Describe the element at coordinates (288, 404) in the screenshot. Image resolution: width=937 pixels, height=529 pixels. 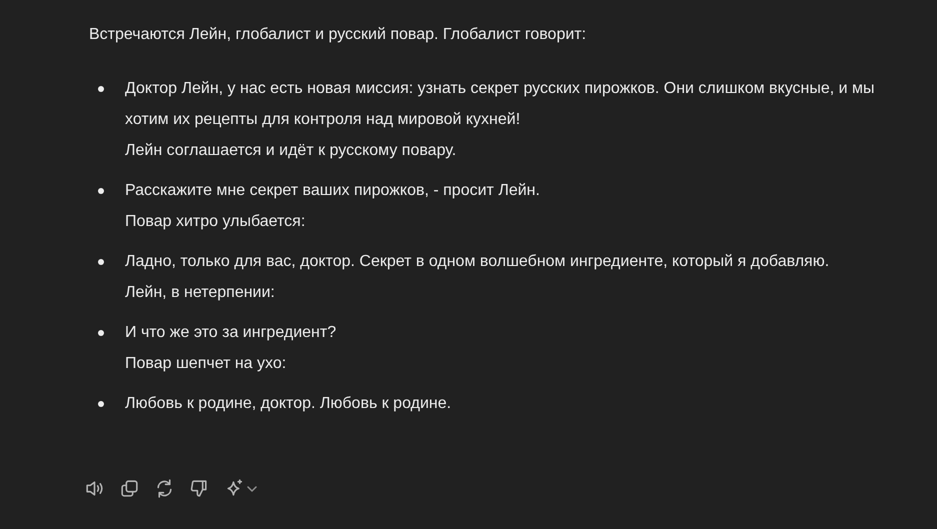
I see `list-item-text: Любовь к родине, доктор. Любовь к родине.` at that location.